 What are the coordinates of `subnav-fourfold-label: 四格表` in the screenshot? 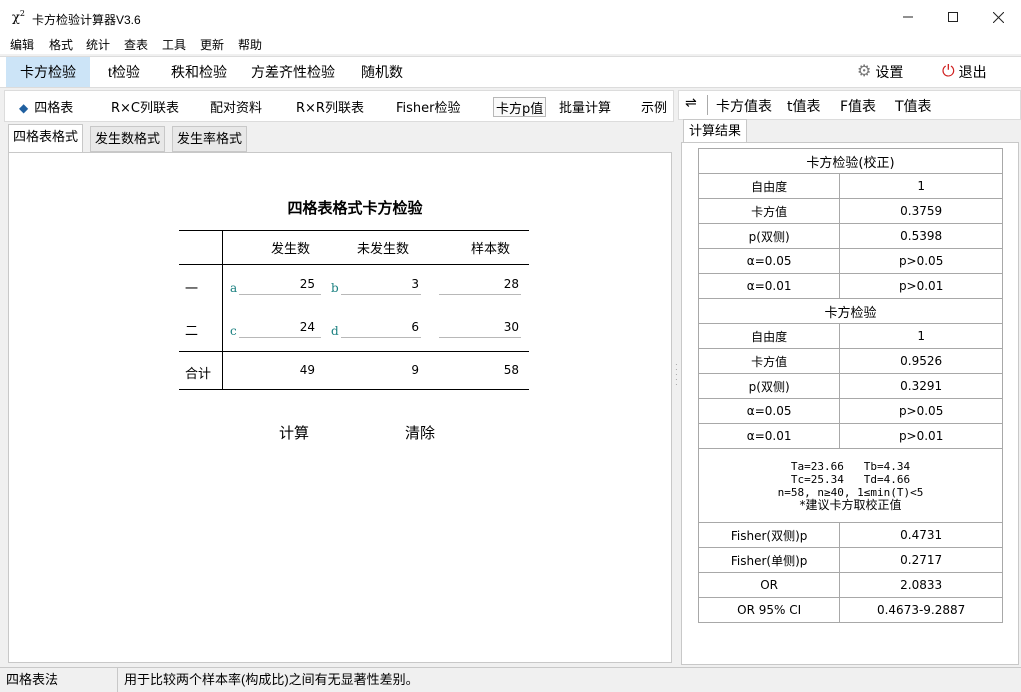 It's located at (54, 108).